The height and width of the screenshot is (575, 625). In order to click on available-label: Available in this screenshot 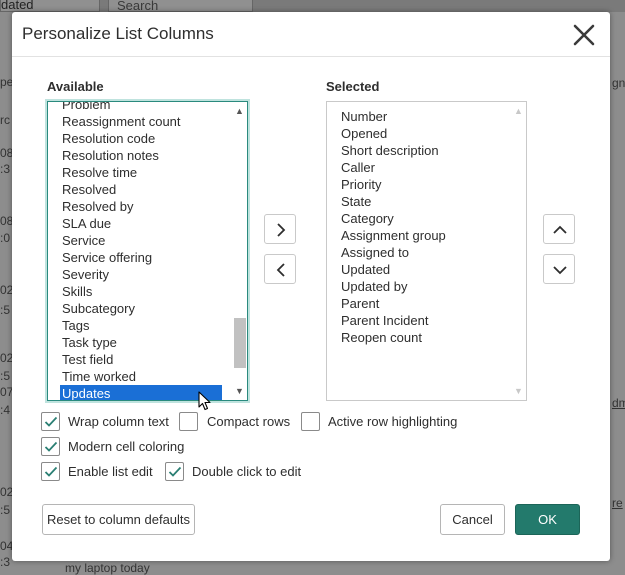, I will do `click(75, 86)`.